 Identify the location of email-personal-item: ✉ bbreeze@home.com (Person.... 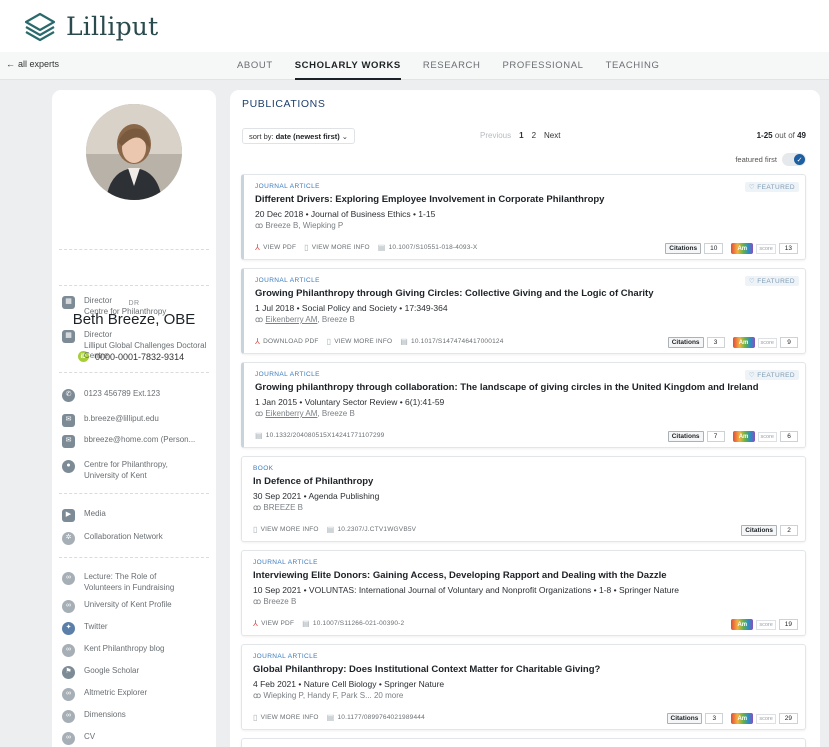
(137, 441).